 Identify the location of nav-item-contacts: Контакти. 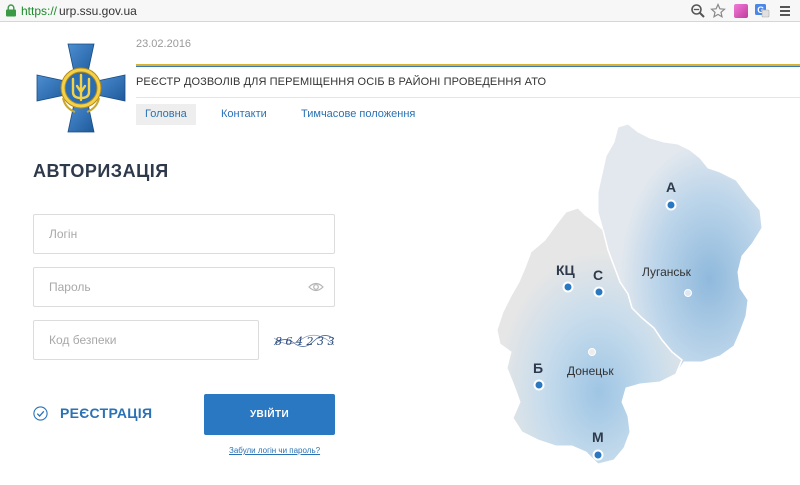
(244, 114).